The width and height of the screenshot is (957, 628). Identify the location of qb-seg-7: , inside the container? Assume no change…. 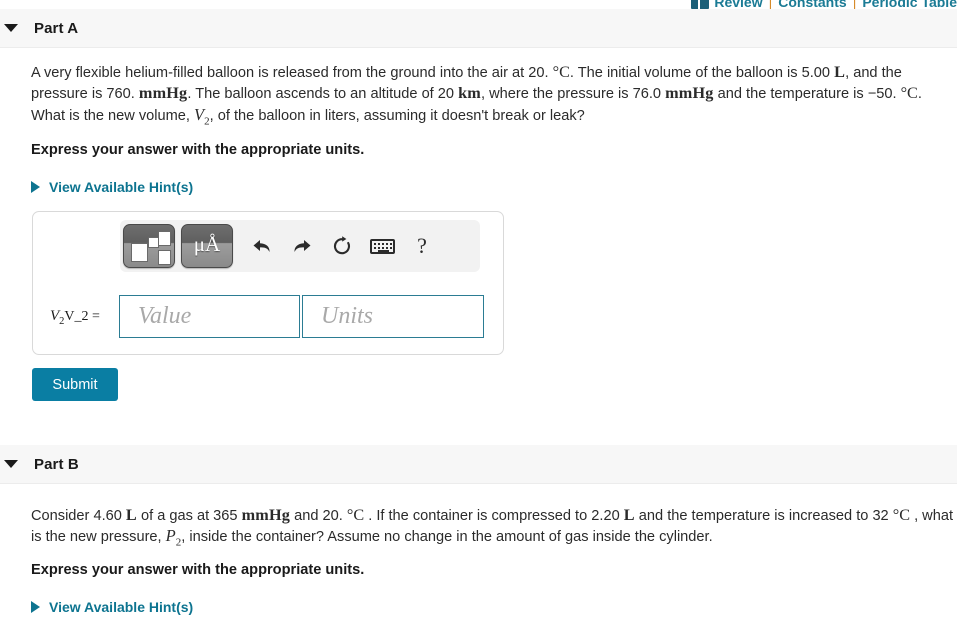
(447, 537).